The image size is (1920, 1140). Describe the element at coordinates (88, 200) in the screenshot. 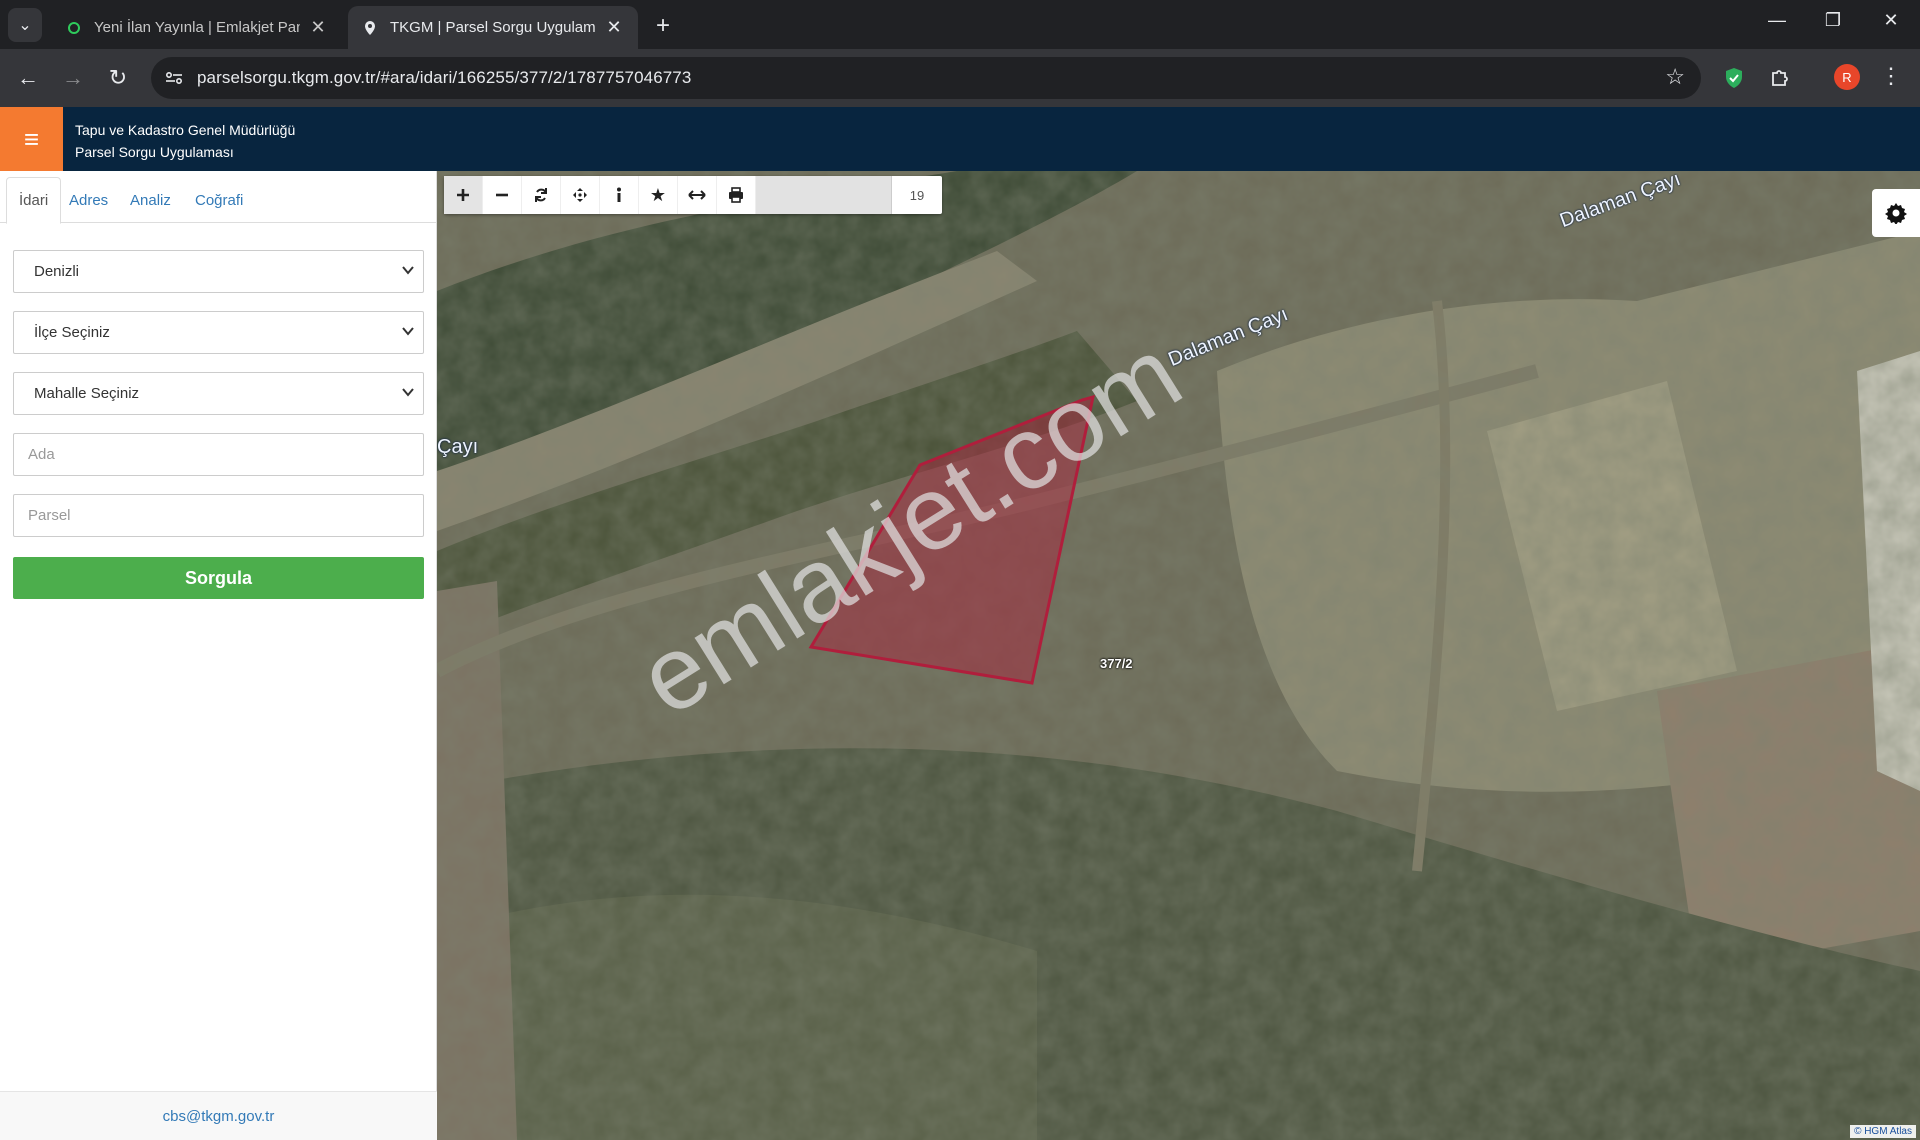

I see `tab-adres: Adres` at that location.